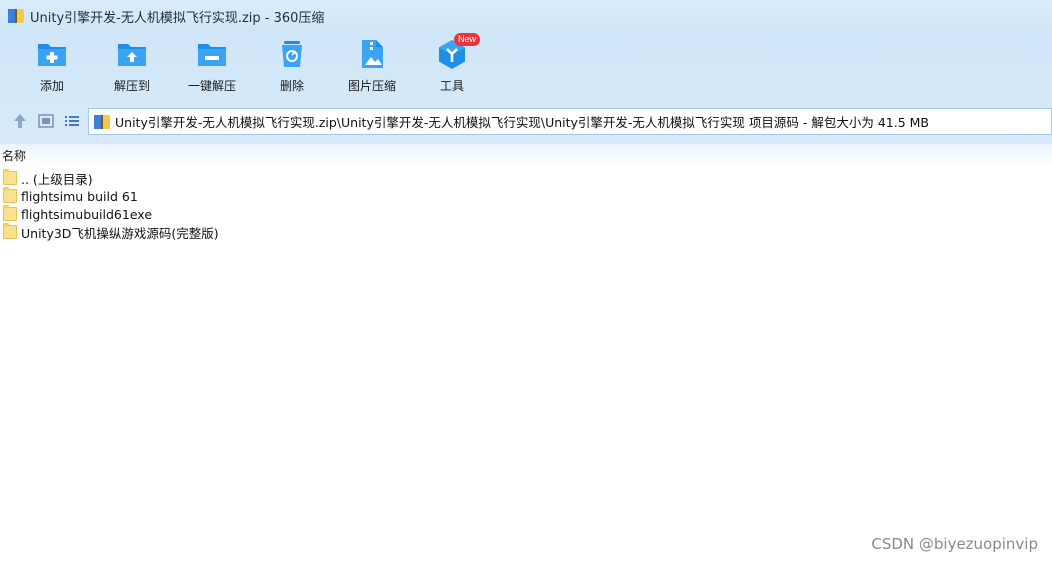  Describe the element at coordinates (526, 16) in the screenshot. I see `title-bar: Unity引擎开发-无人机模拟飞行实现.zip - 360压缩` at that location.